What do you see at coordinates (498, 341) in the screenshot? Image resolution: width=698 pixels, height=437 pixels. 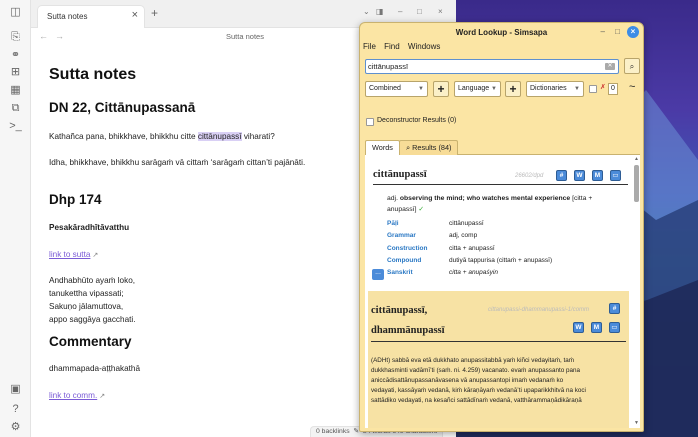 I see `entry-divider` at bounding box center [498, 341].